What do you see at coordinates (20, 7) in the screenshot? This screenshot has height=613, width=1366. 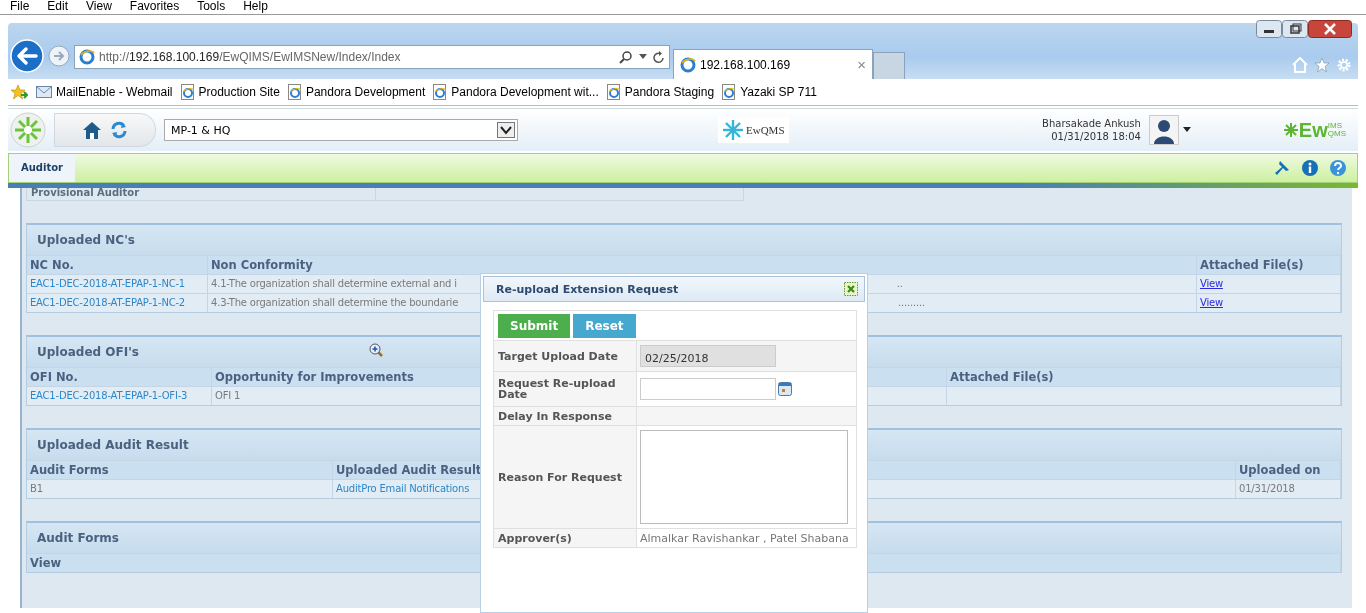 I see `menu-item: File` at bounding box center [20, 7].